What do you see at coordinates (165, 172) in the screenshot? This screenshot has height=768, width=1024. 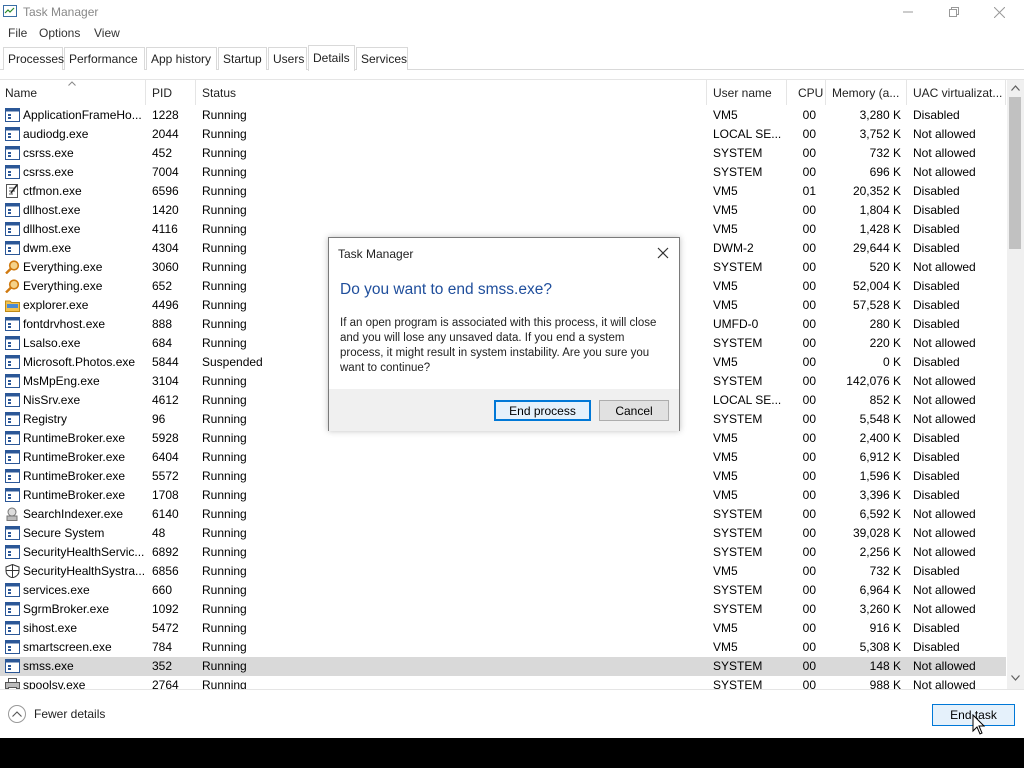 I see `process-pid: 7004` at bounding box center [165, 172].